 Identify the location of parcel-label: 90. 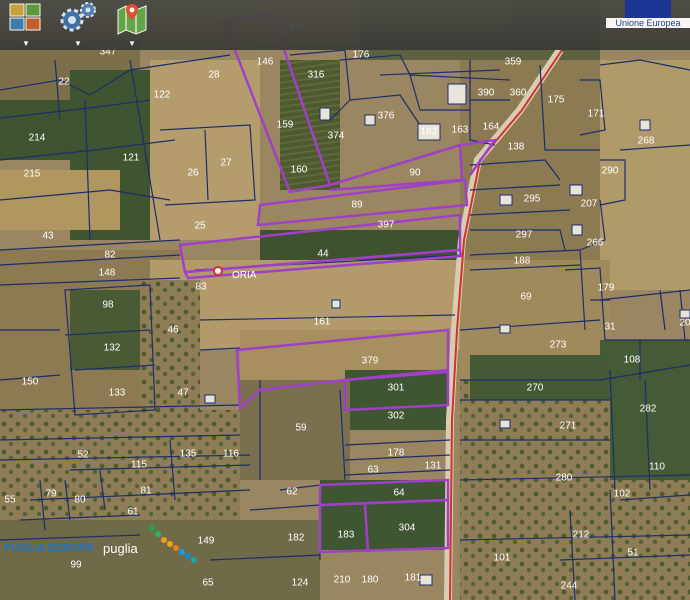
(415, 173).